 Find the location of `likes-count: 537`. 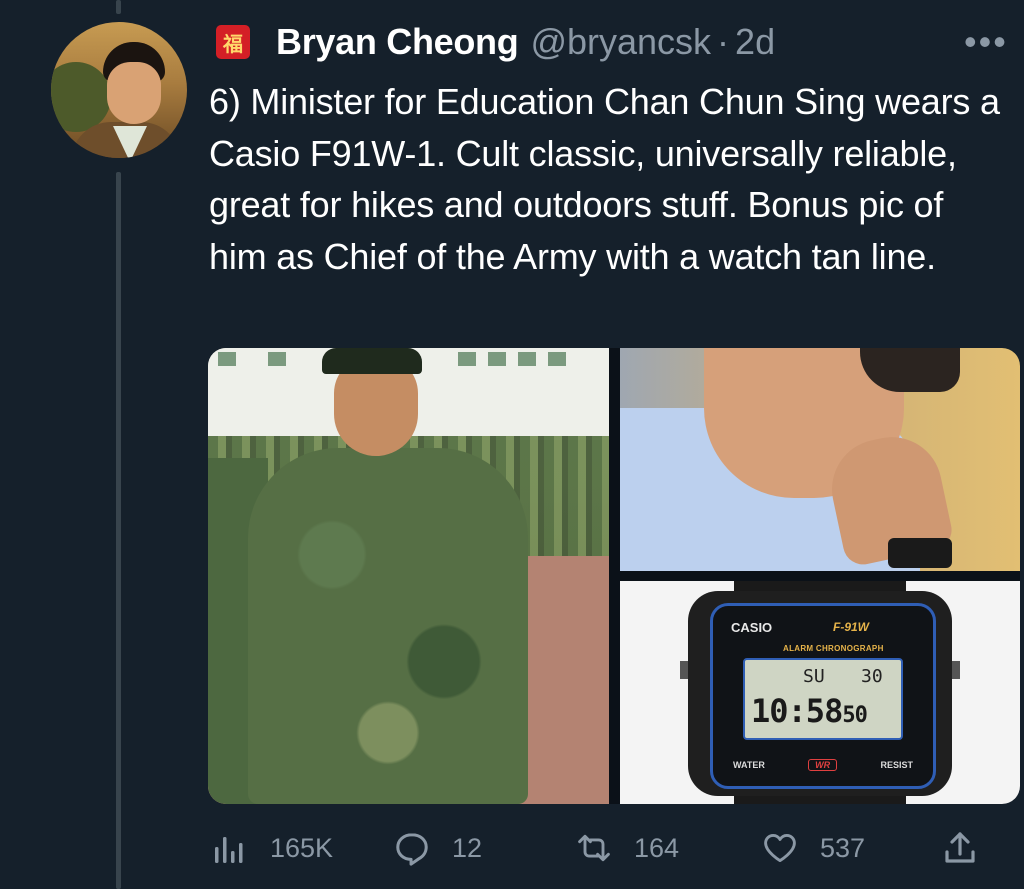

likes-count: 537 is located at coordinates (843, 847).